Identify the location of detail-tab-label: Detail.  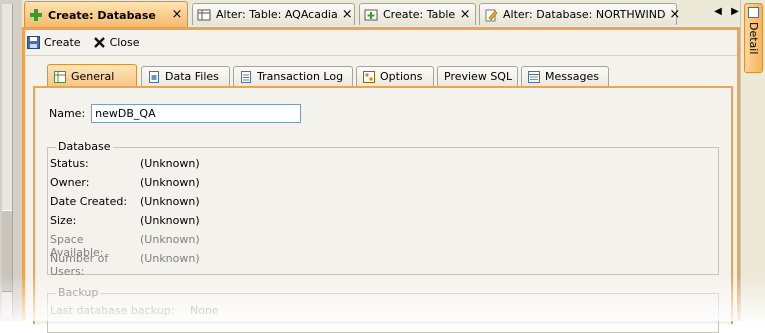
(753, 38).